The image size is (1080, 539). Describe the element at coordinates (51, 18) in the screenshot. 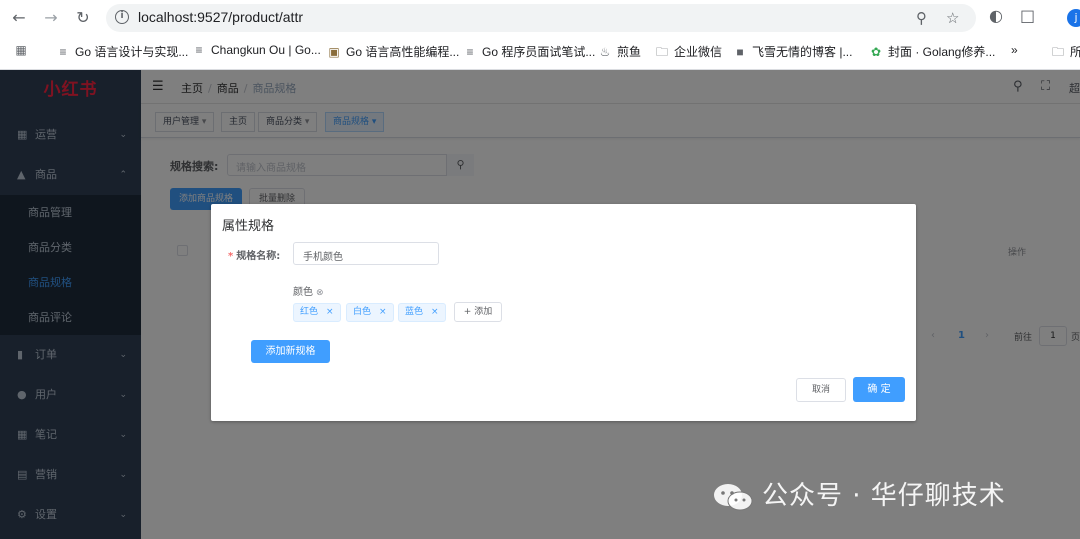

I see `forward-icon: →` at that location.